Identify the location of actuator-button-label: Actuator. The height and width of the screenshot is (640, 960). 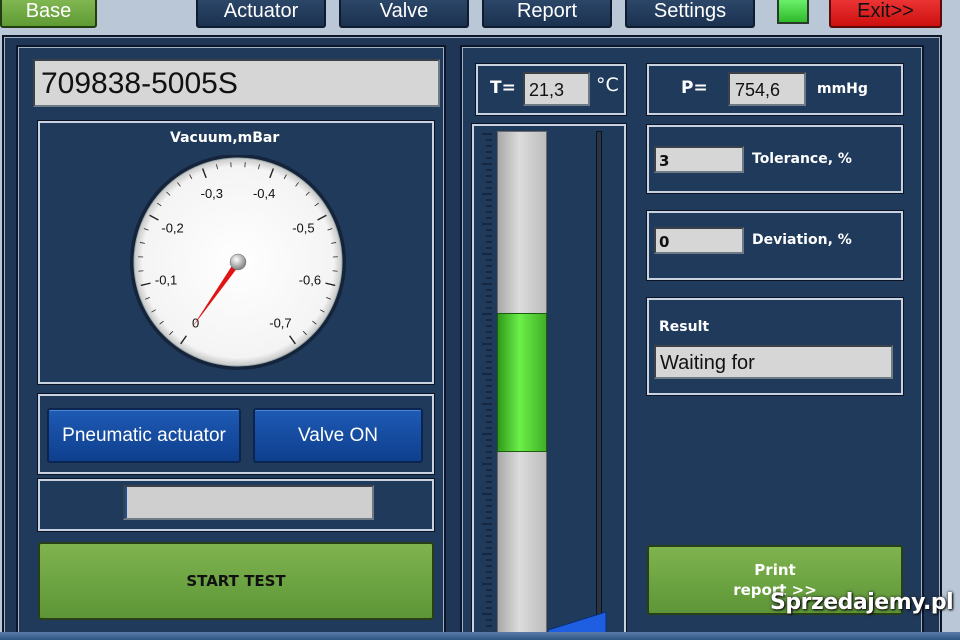
(261, 11).